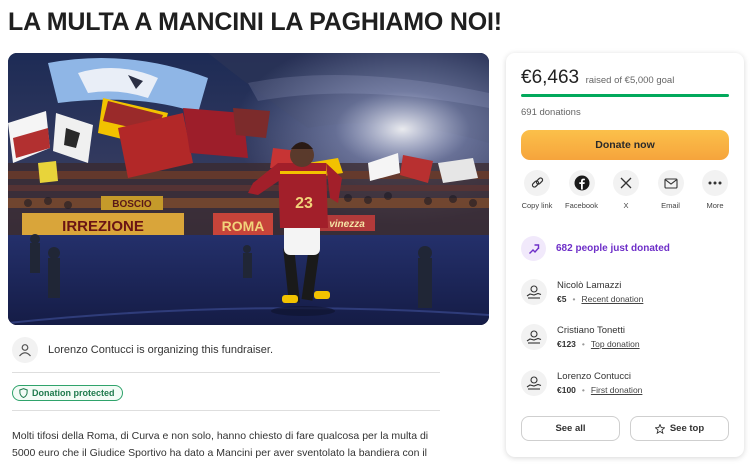 The width and height of the screenshot is (750, 465). I want to click on see-top-label: See top, so click(687, 428).